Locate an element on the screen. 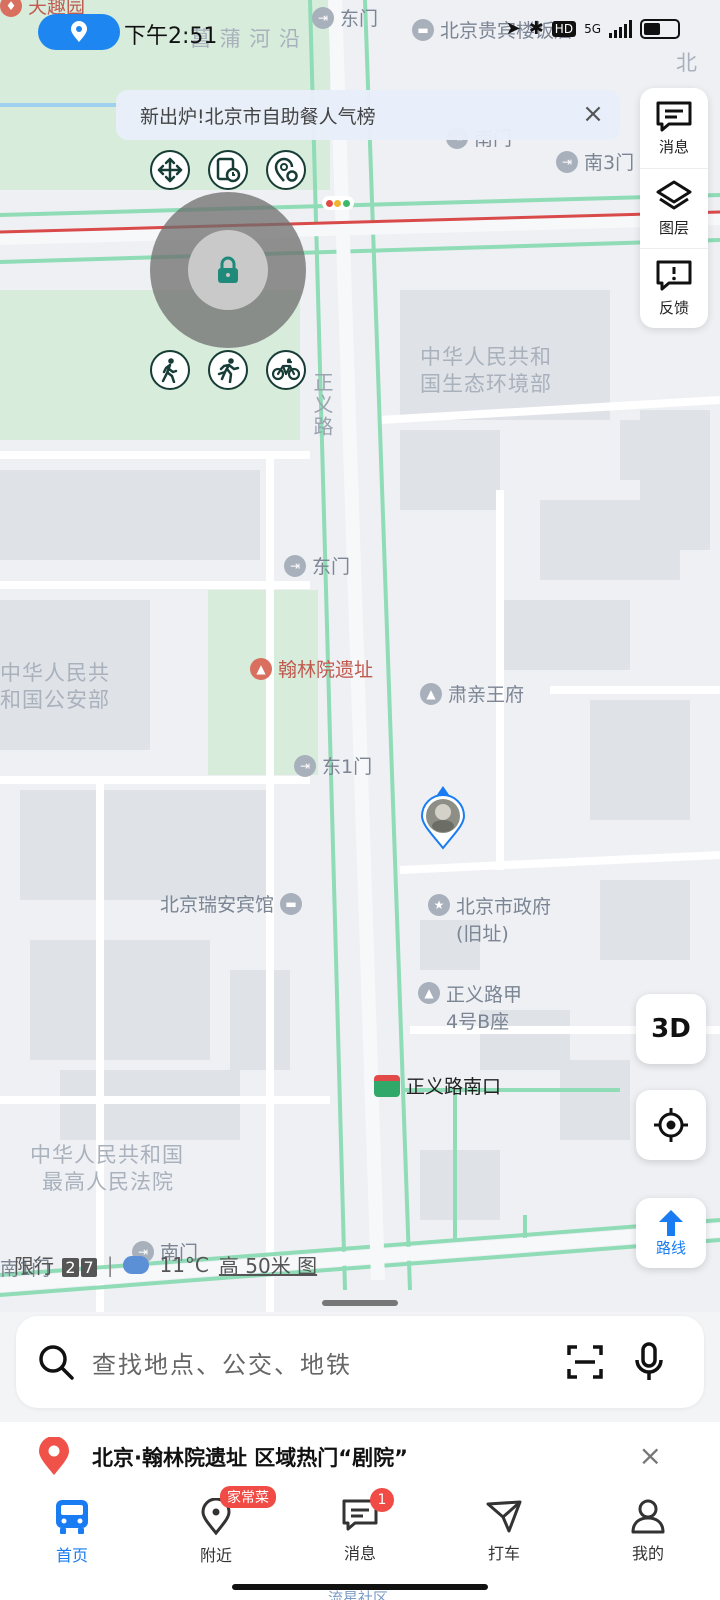 The image size is (720, 1600). bluetooth-icon: ✱ is located at coordinates (536, 28).